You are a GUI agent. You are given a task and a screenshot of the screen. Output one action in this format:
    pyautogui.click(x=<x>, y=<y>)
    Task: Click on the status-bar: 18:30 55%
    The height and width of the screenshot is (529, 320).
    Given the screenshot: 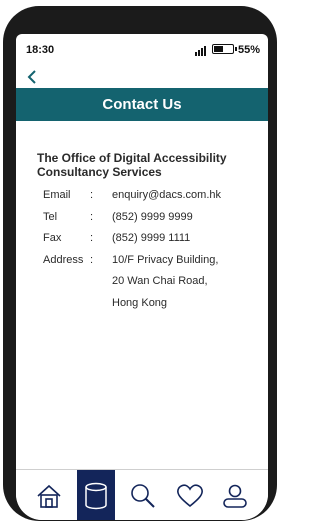 What is the action you would take?
    pyautogui.click(x=142, y=48)
    